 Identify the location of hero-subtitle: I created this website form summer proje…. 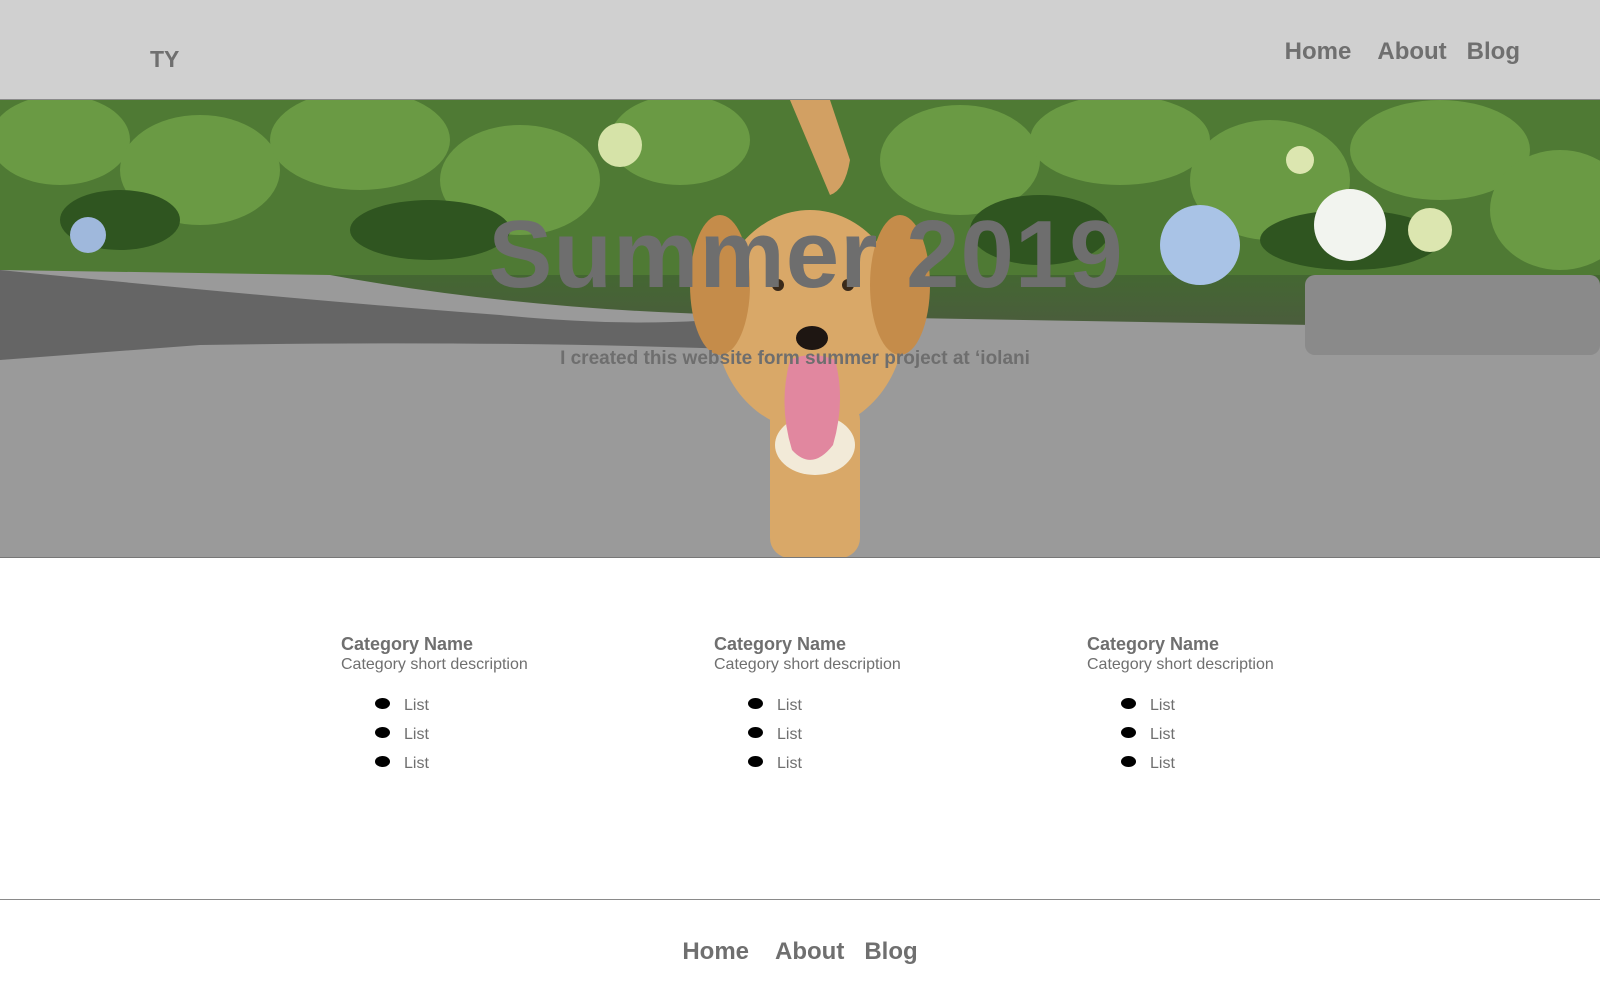
(795, 358).